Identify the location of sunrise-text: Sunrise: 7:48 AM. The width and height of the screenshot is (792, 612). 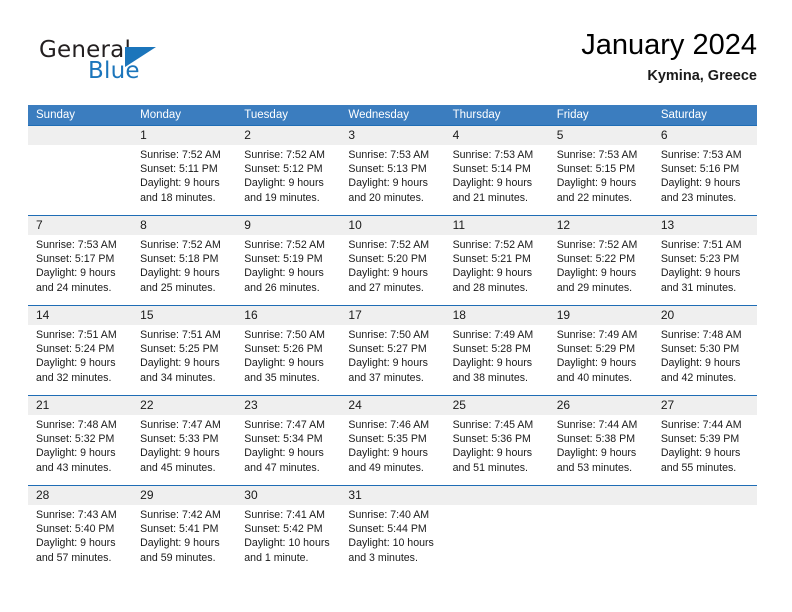
(701, 335).